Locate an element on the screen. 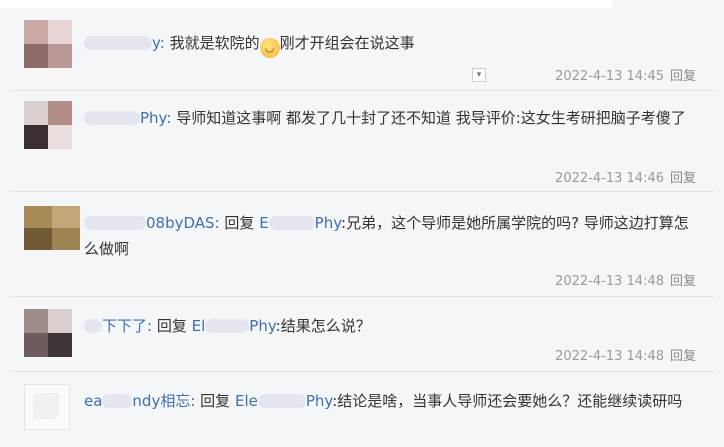 The height and width of the screenshot is (447, 724). reply-target: El is located at coordinates (199, 326).